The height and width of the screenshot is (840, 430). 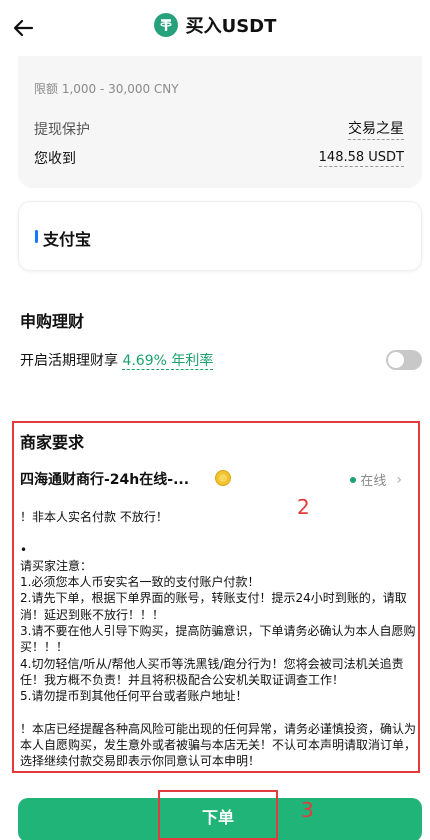 I want to click on medal-icon, so click(x=223, y=478).